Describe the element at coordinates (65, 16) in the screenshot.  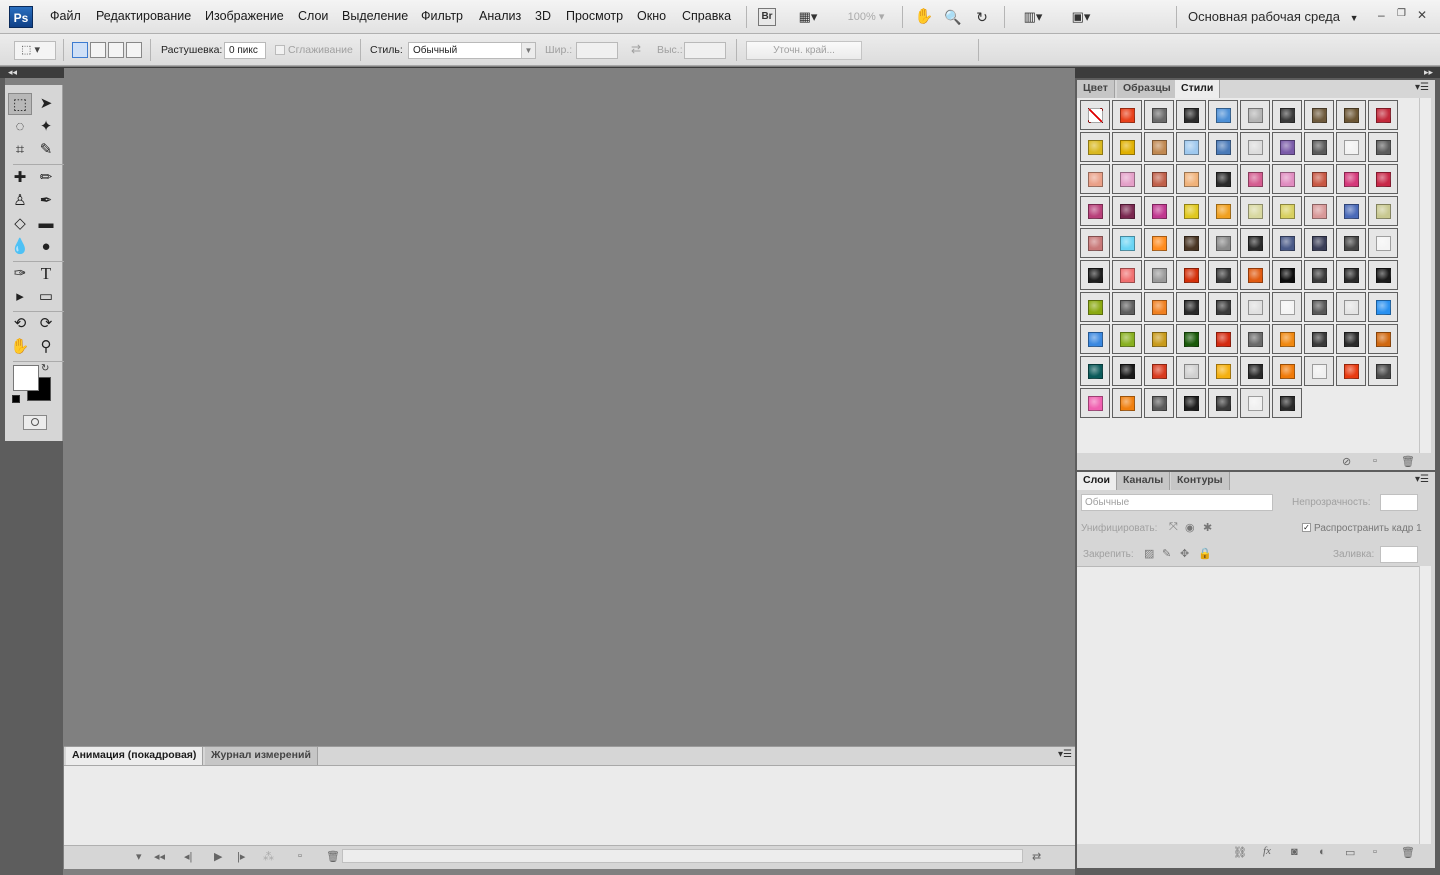
I see `menu-file: Файл` at that location.